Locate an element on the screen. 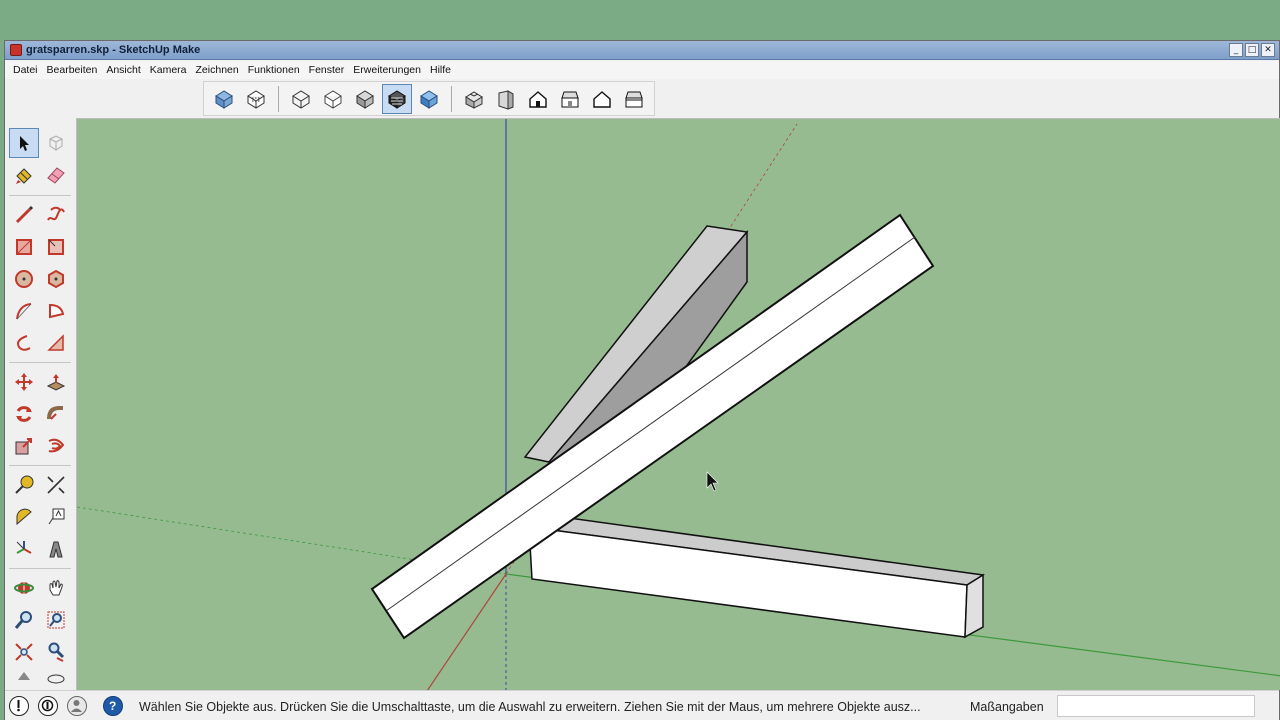 Image resolution: width=1280 pixels, height=720 pixels. x-ray-icon is located at coordinates (224, 99).